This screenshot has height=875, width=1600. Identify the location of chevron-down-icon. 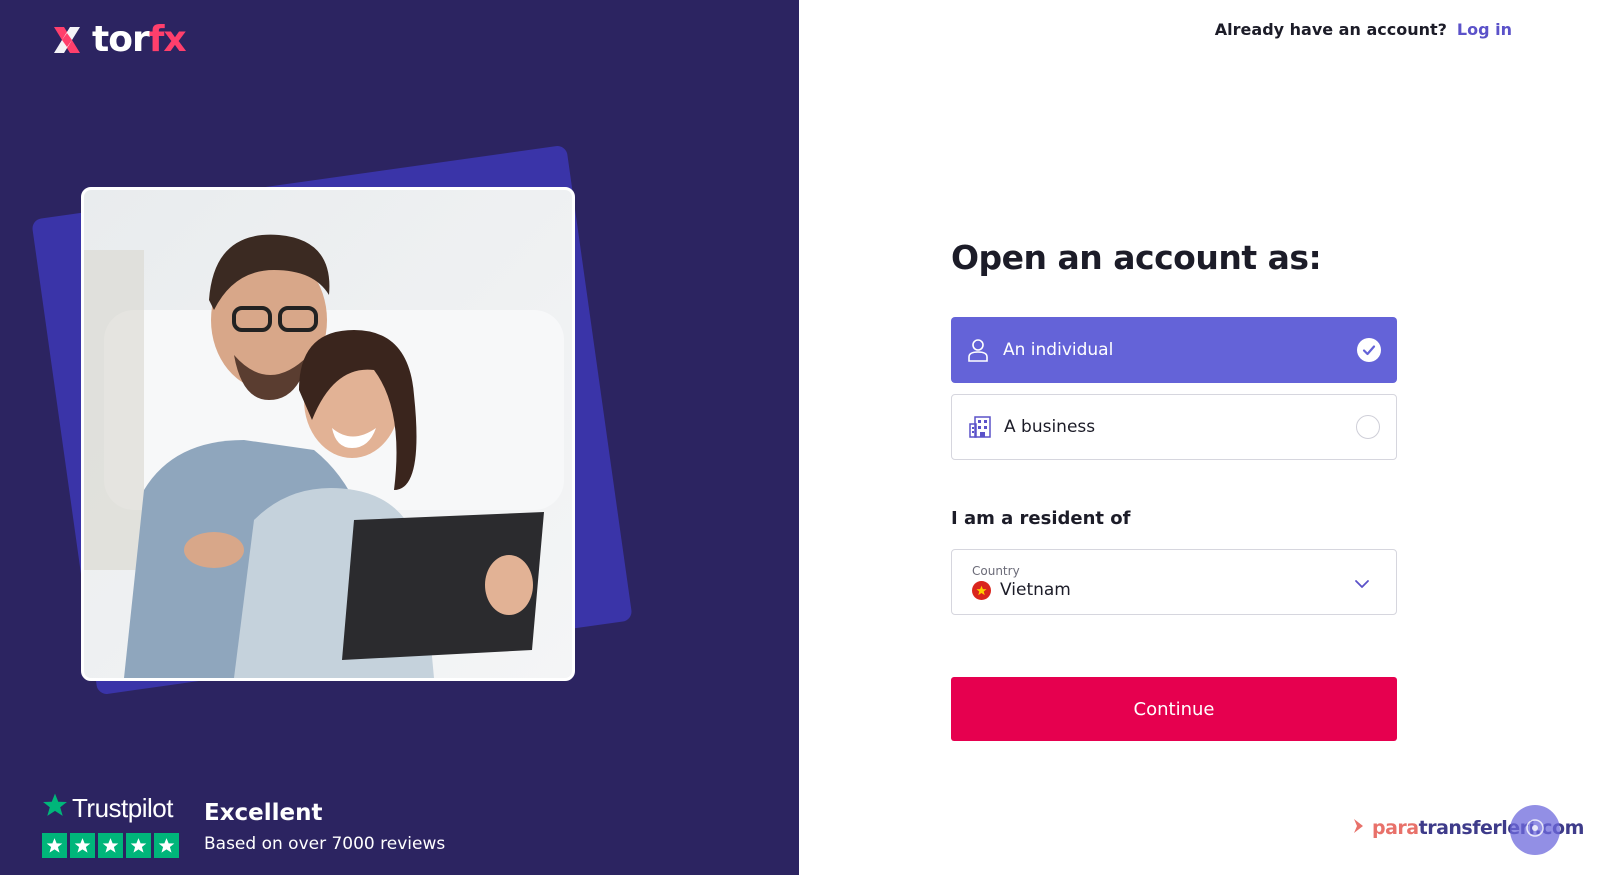
(1362, 583).